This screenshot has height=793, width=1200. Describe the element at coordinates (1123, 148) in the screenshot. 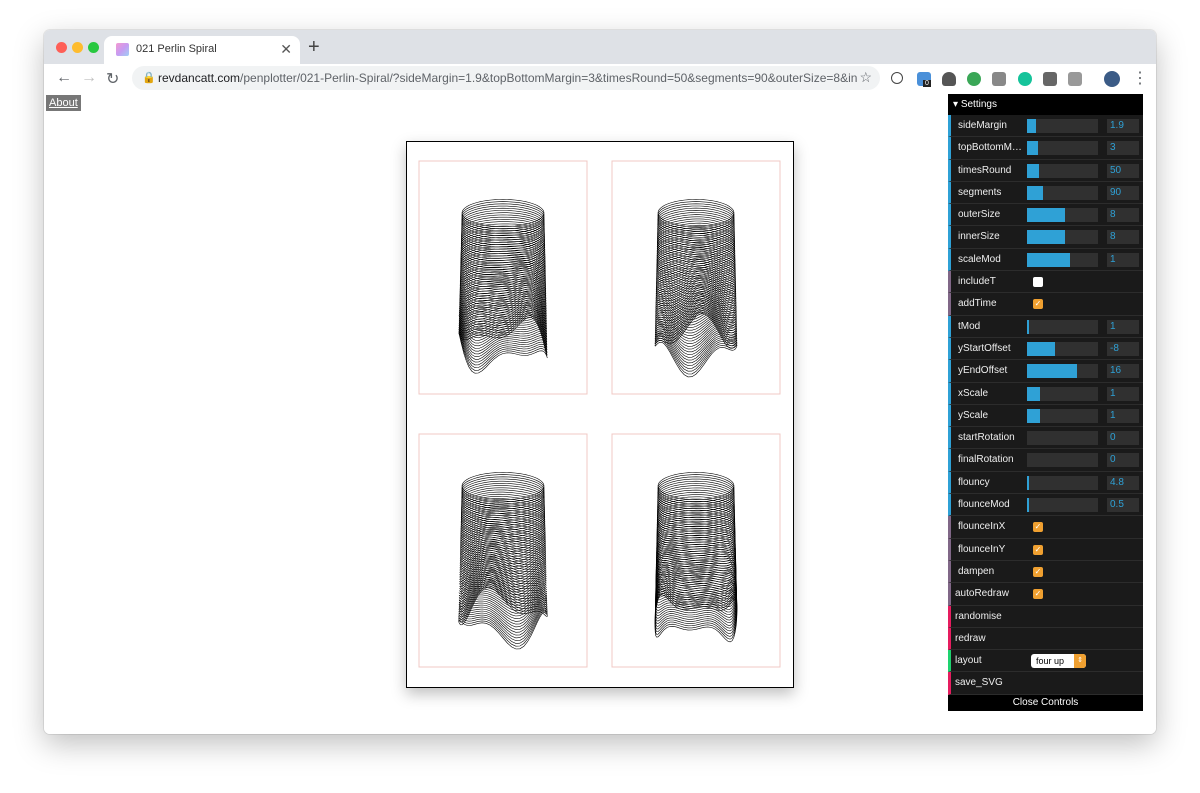

I see `number-input: 3` at that location.